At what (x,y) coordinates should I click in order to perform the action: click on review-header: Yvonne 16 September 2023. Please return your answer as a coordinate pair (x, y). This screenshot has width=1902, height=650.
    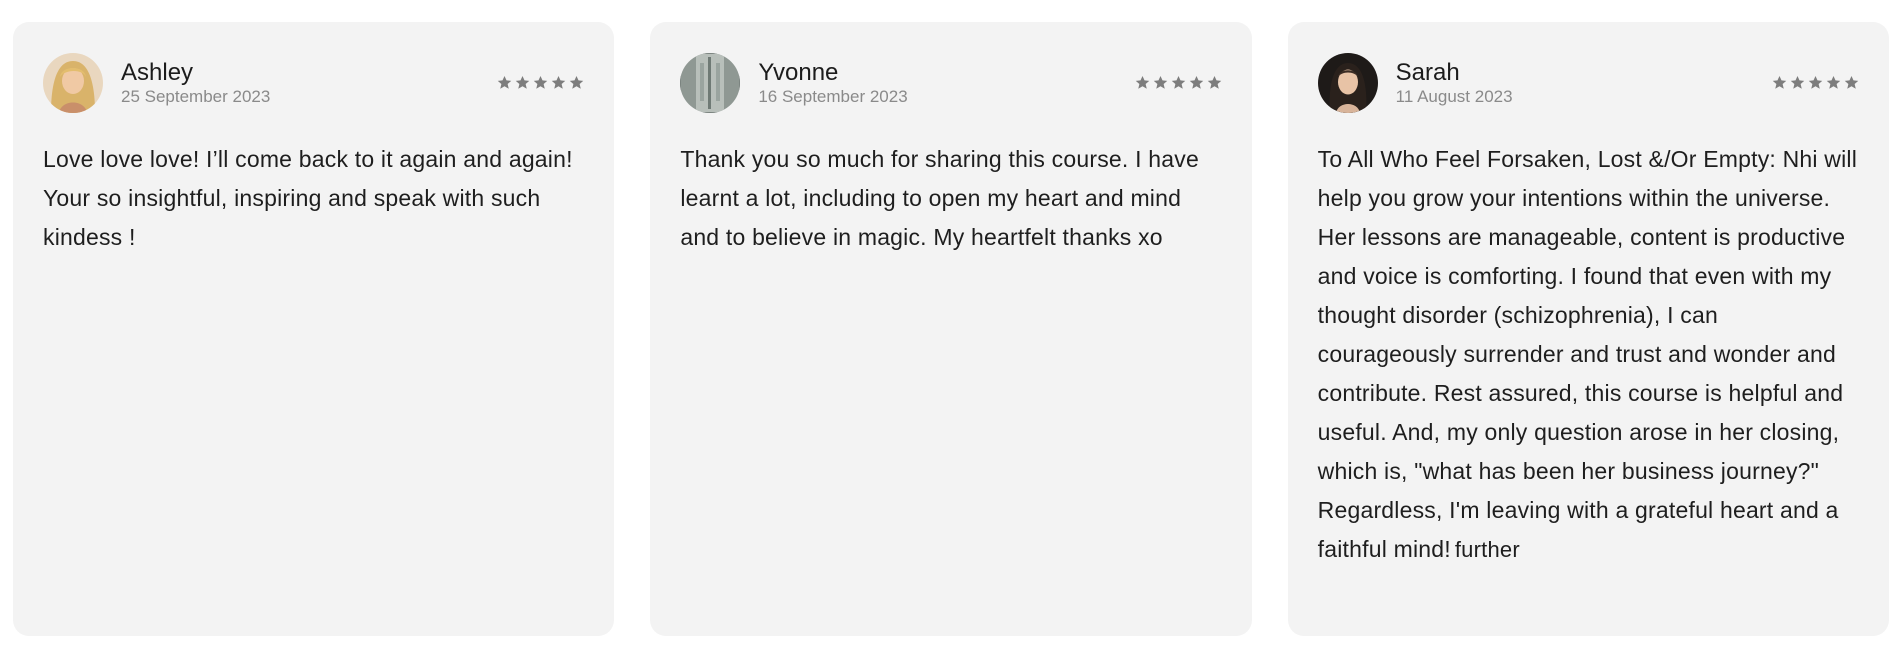
    Looking at the image, I should click on (950, 83).